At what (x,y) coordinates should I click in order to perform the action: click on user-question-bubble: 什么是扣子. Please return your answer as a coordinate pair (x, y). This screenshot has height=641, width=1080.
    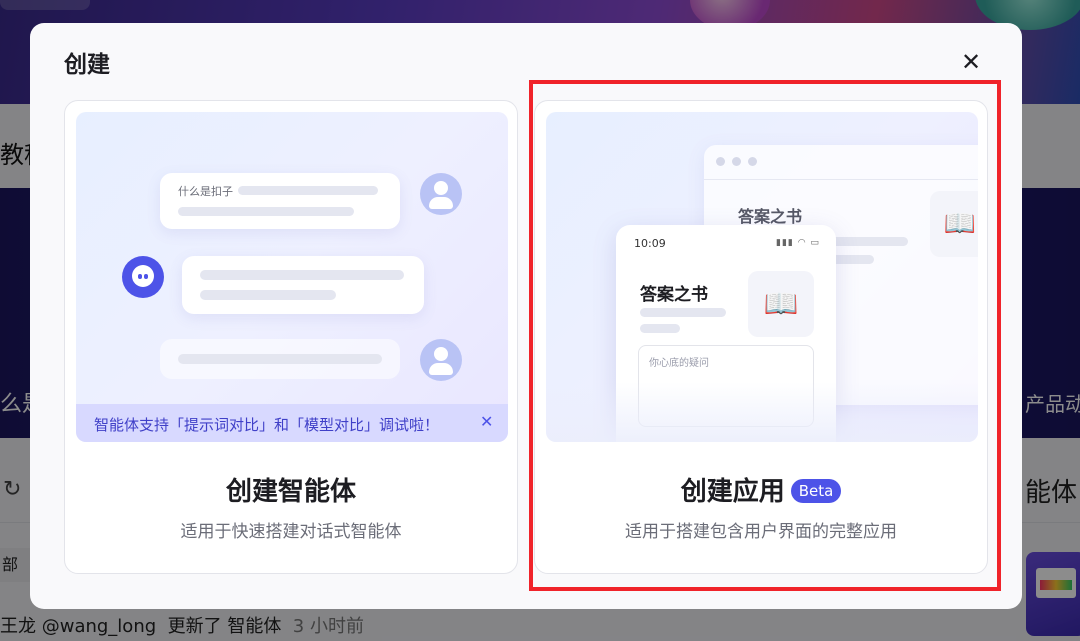
    Looking at the image, I should click on (280, 201).